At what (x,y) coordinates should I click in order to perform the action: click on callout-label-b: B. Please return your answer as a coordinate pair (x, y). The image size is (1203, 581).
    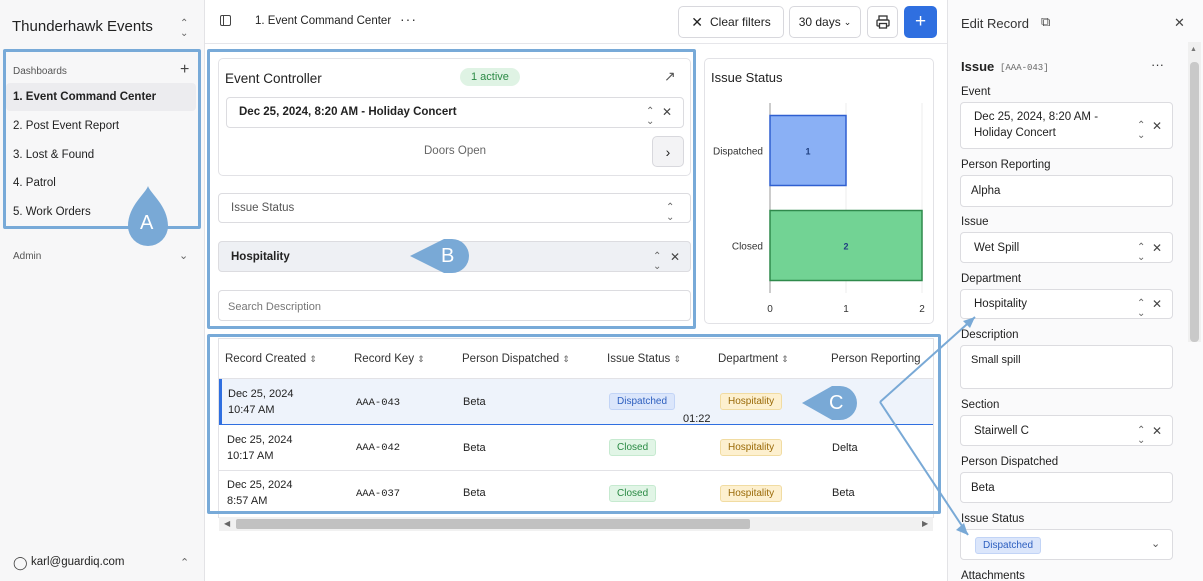
    Looking at the image, I should click on (448, 256).